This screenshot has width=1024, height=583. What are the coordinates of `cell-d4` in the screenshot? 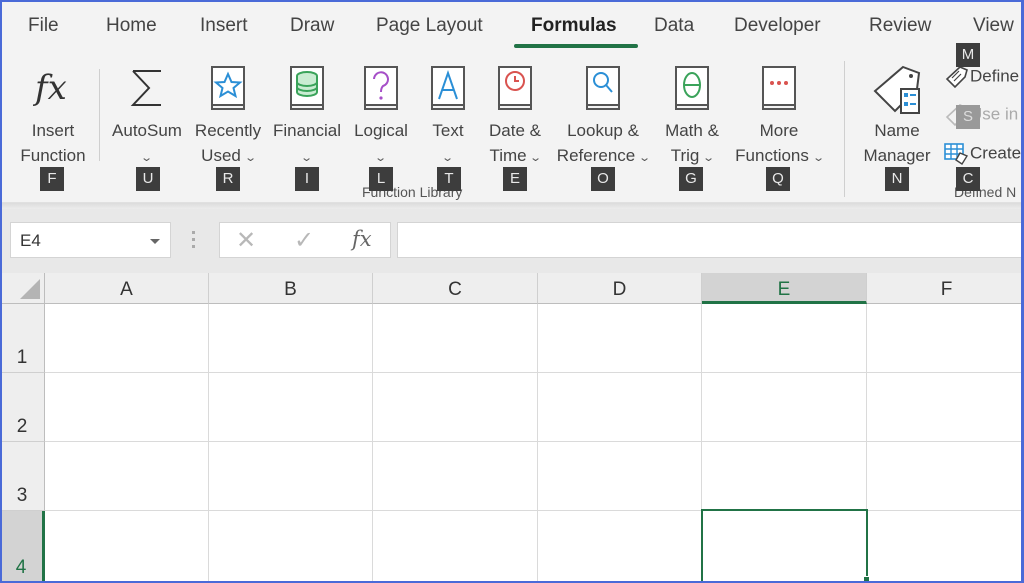 It's located at (620, 547).